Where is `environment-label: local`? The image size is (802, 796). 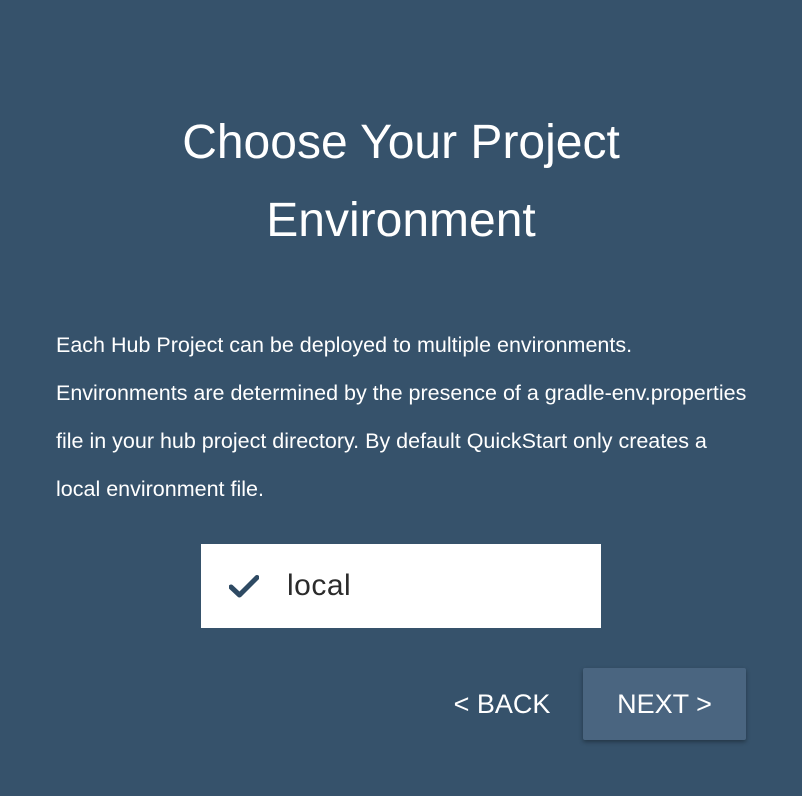
environment-label: local is located at coordinates (319, 585).